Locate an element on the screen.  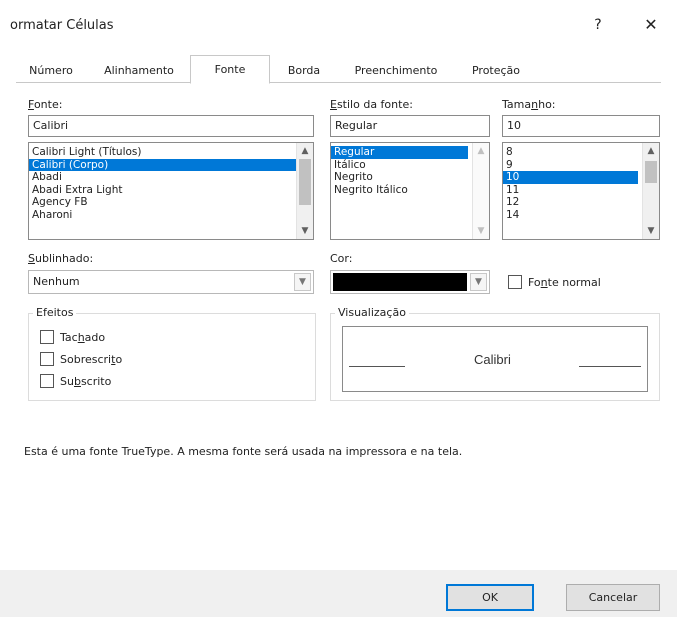
subscript-label: Subscrito is located at coordinates (86, 381).